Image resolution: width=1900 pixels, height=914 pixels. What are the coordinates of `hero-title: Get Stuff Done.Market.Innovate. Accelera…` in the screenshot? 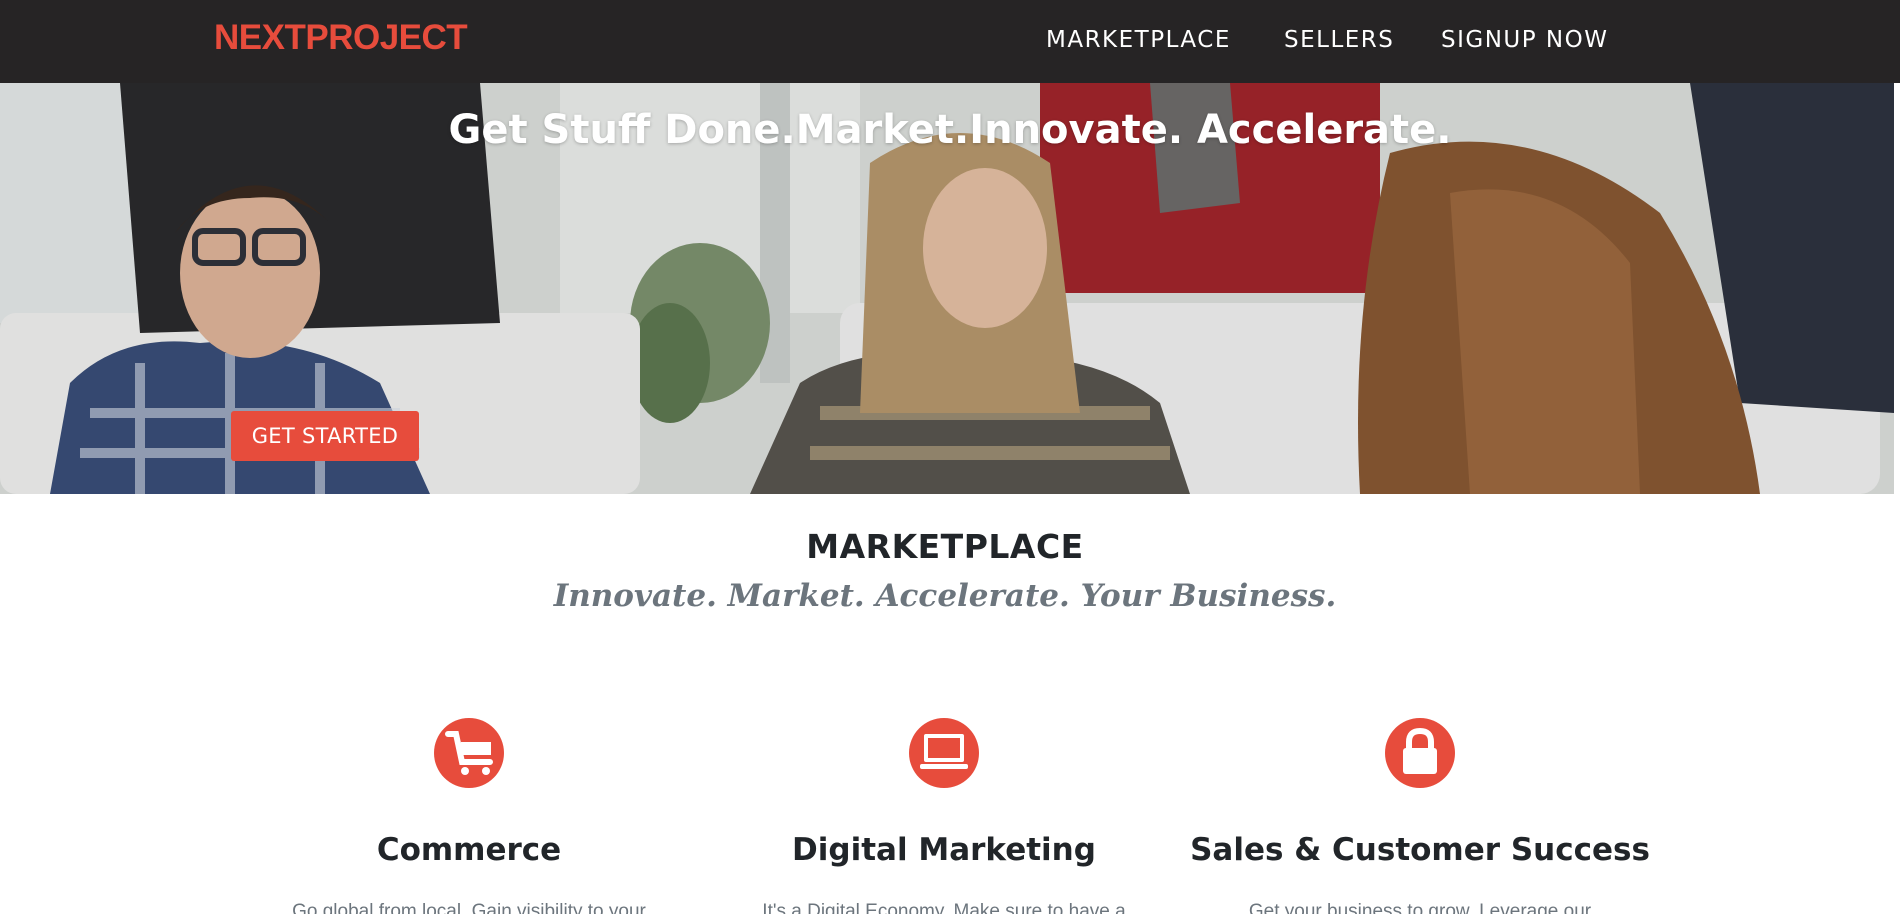 It's located at (950, 130).